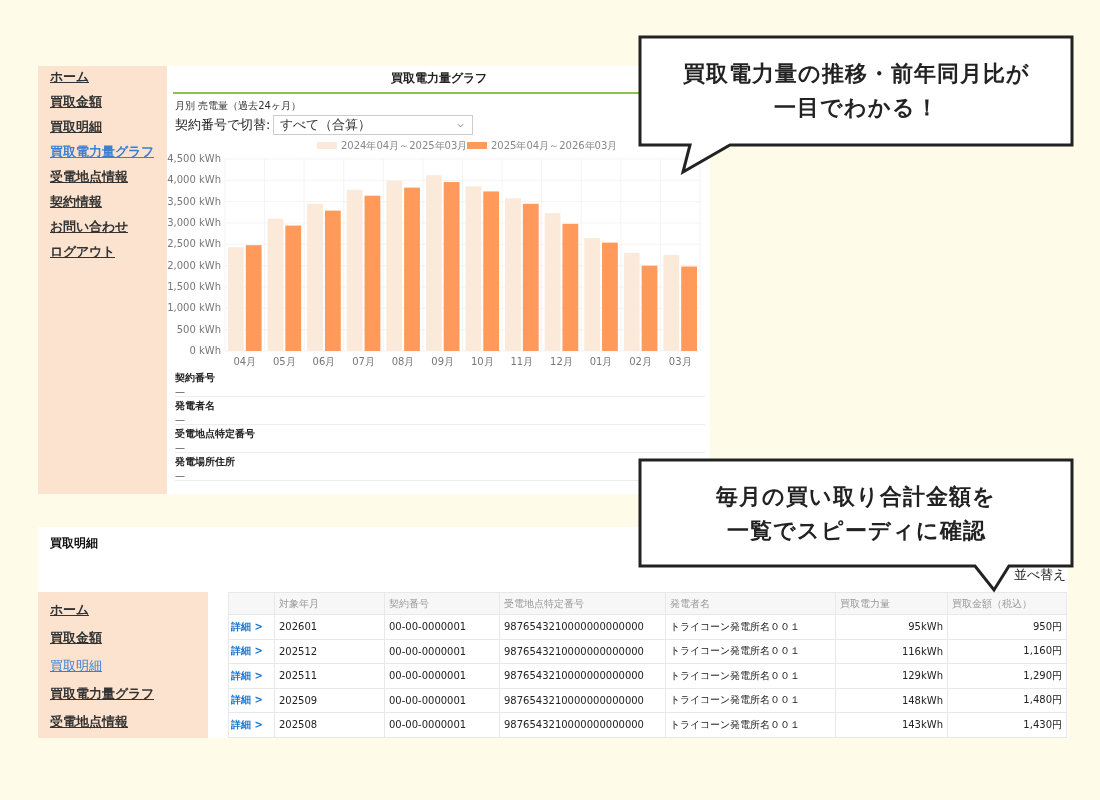 Image resolution: width=1100 pixels, height=800 pixels. Describe the element at coordinates (223, 125) in the screenshot. I see `switch-label: 契約番号で切替:` at that location.